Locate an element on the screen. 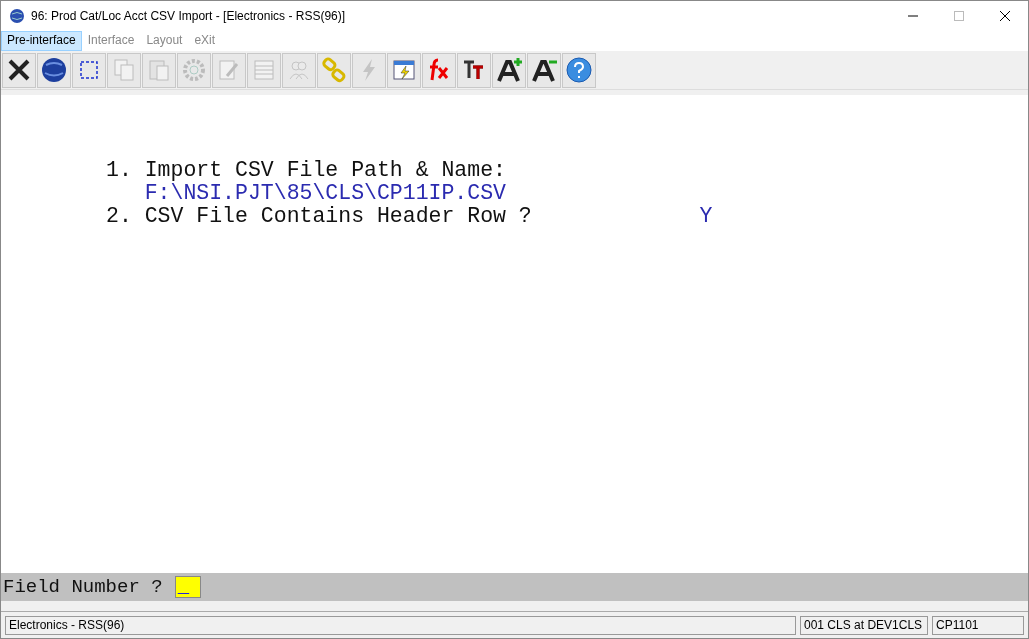  bigger-toolbar-button is located at coordinates (509, 70).